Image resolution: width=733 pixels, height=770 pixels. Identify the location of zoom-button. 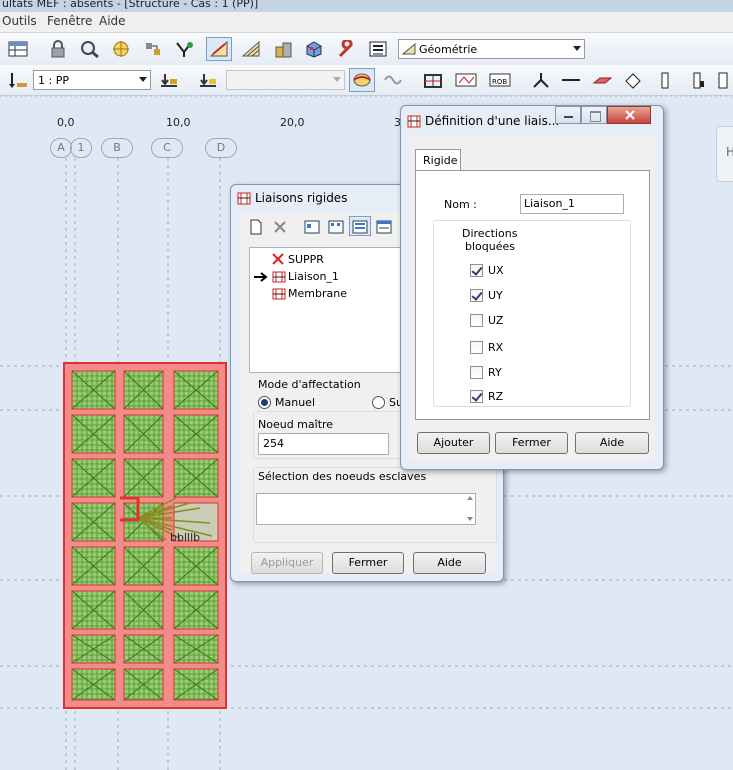
(90, 49).